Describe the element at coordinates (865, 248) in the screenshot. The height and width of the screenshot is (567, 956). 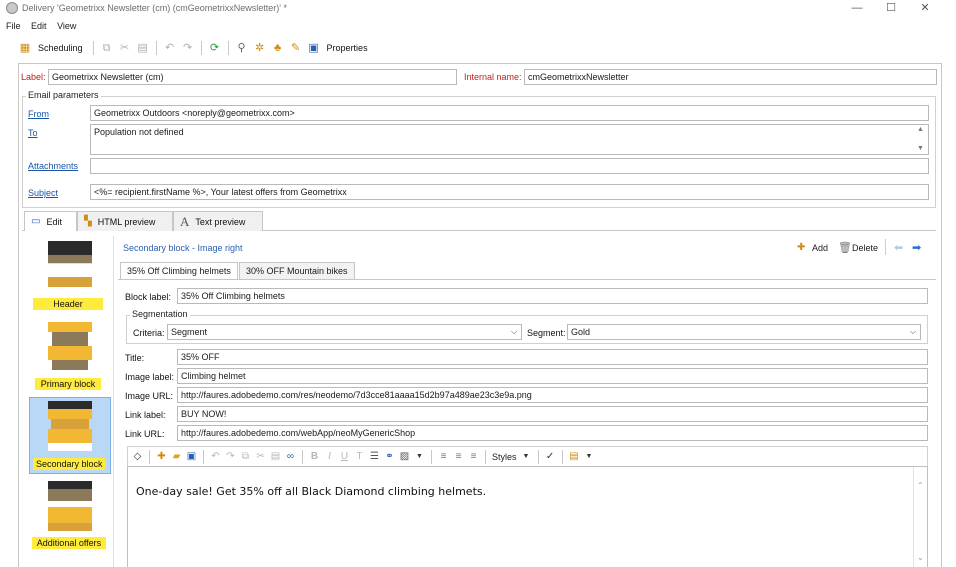
I see `delete-button: Delete` at that location.